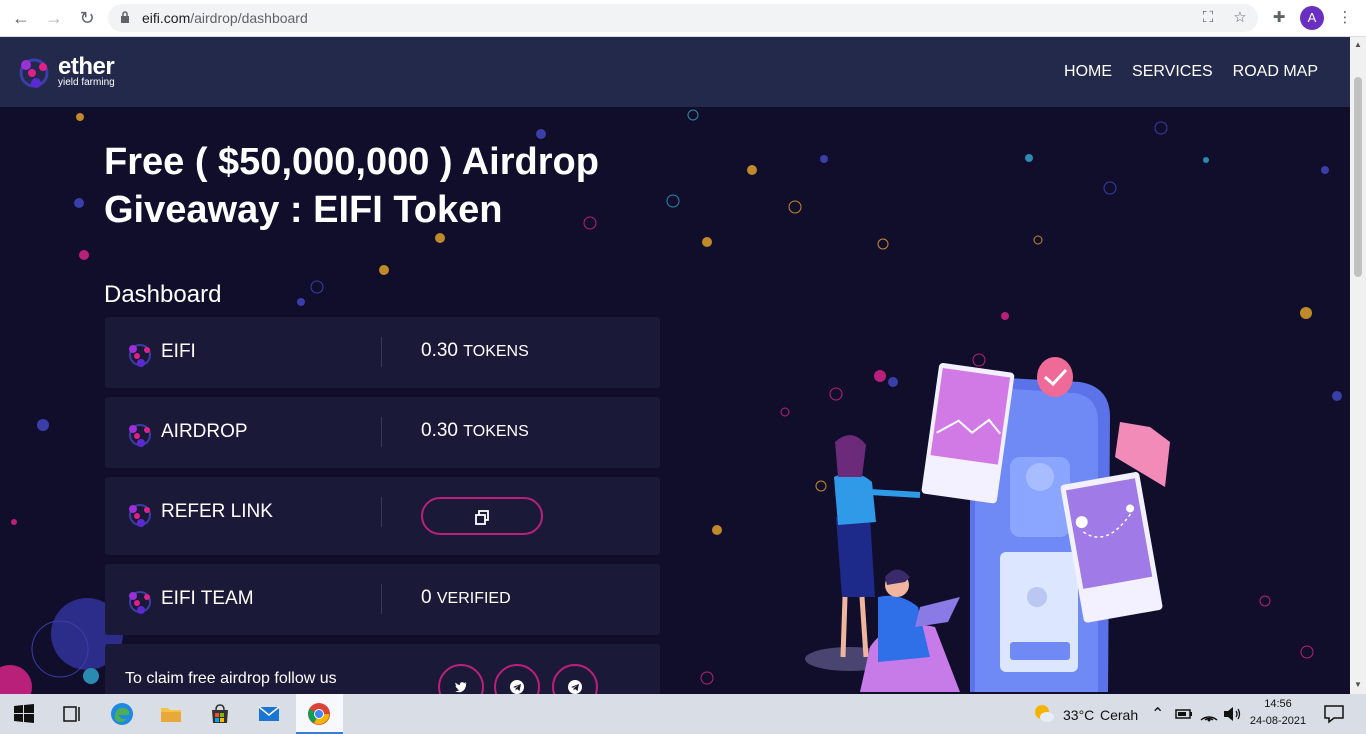 This screenshot has width=1366, height=734. I want to click on bookmark-star-icon: ☆, so click(1240, 18).